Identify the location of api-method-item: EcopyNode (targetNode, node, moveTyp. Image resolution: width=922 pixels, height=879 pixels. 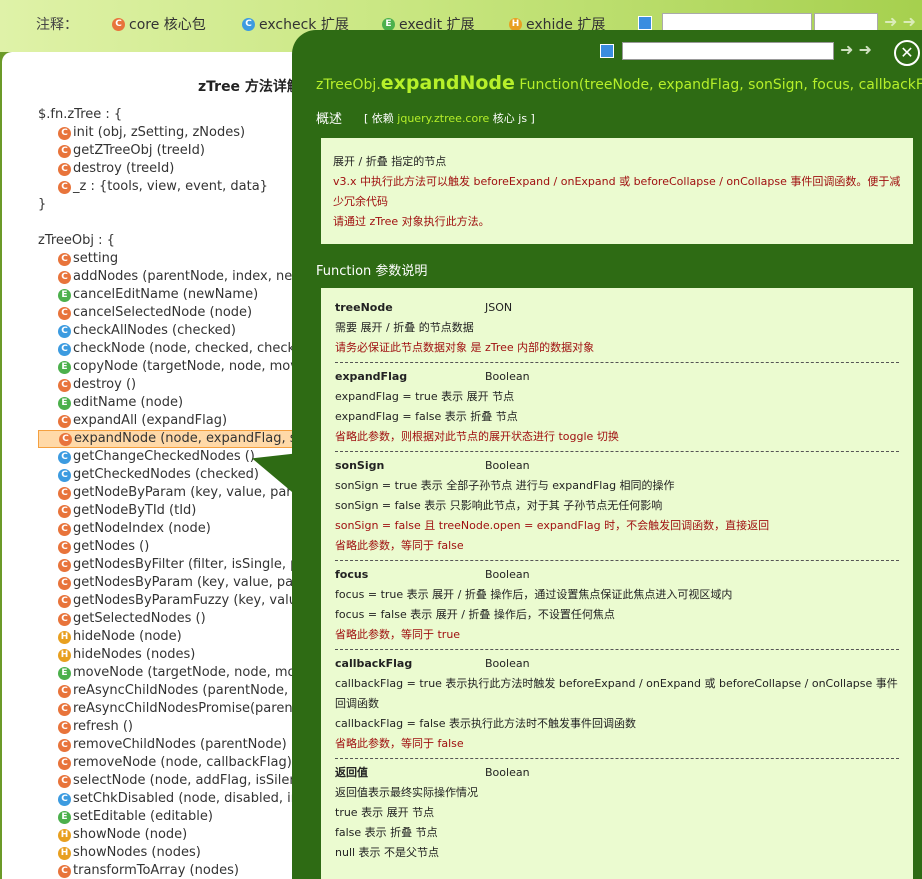
(170, 367).